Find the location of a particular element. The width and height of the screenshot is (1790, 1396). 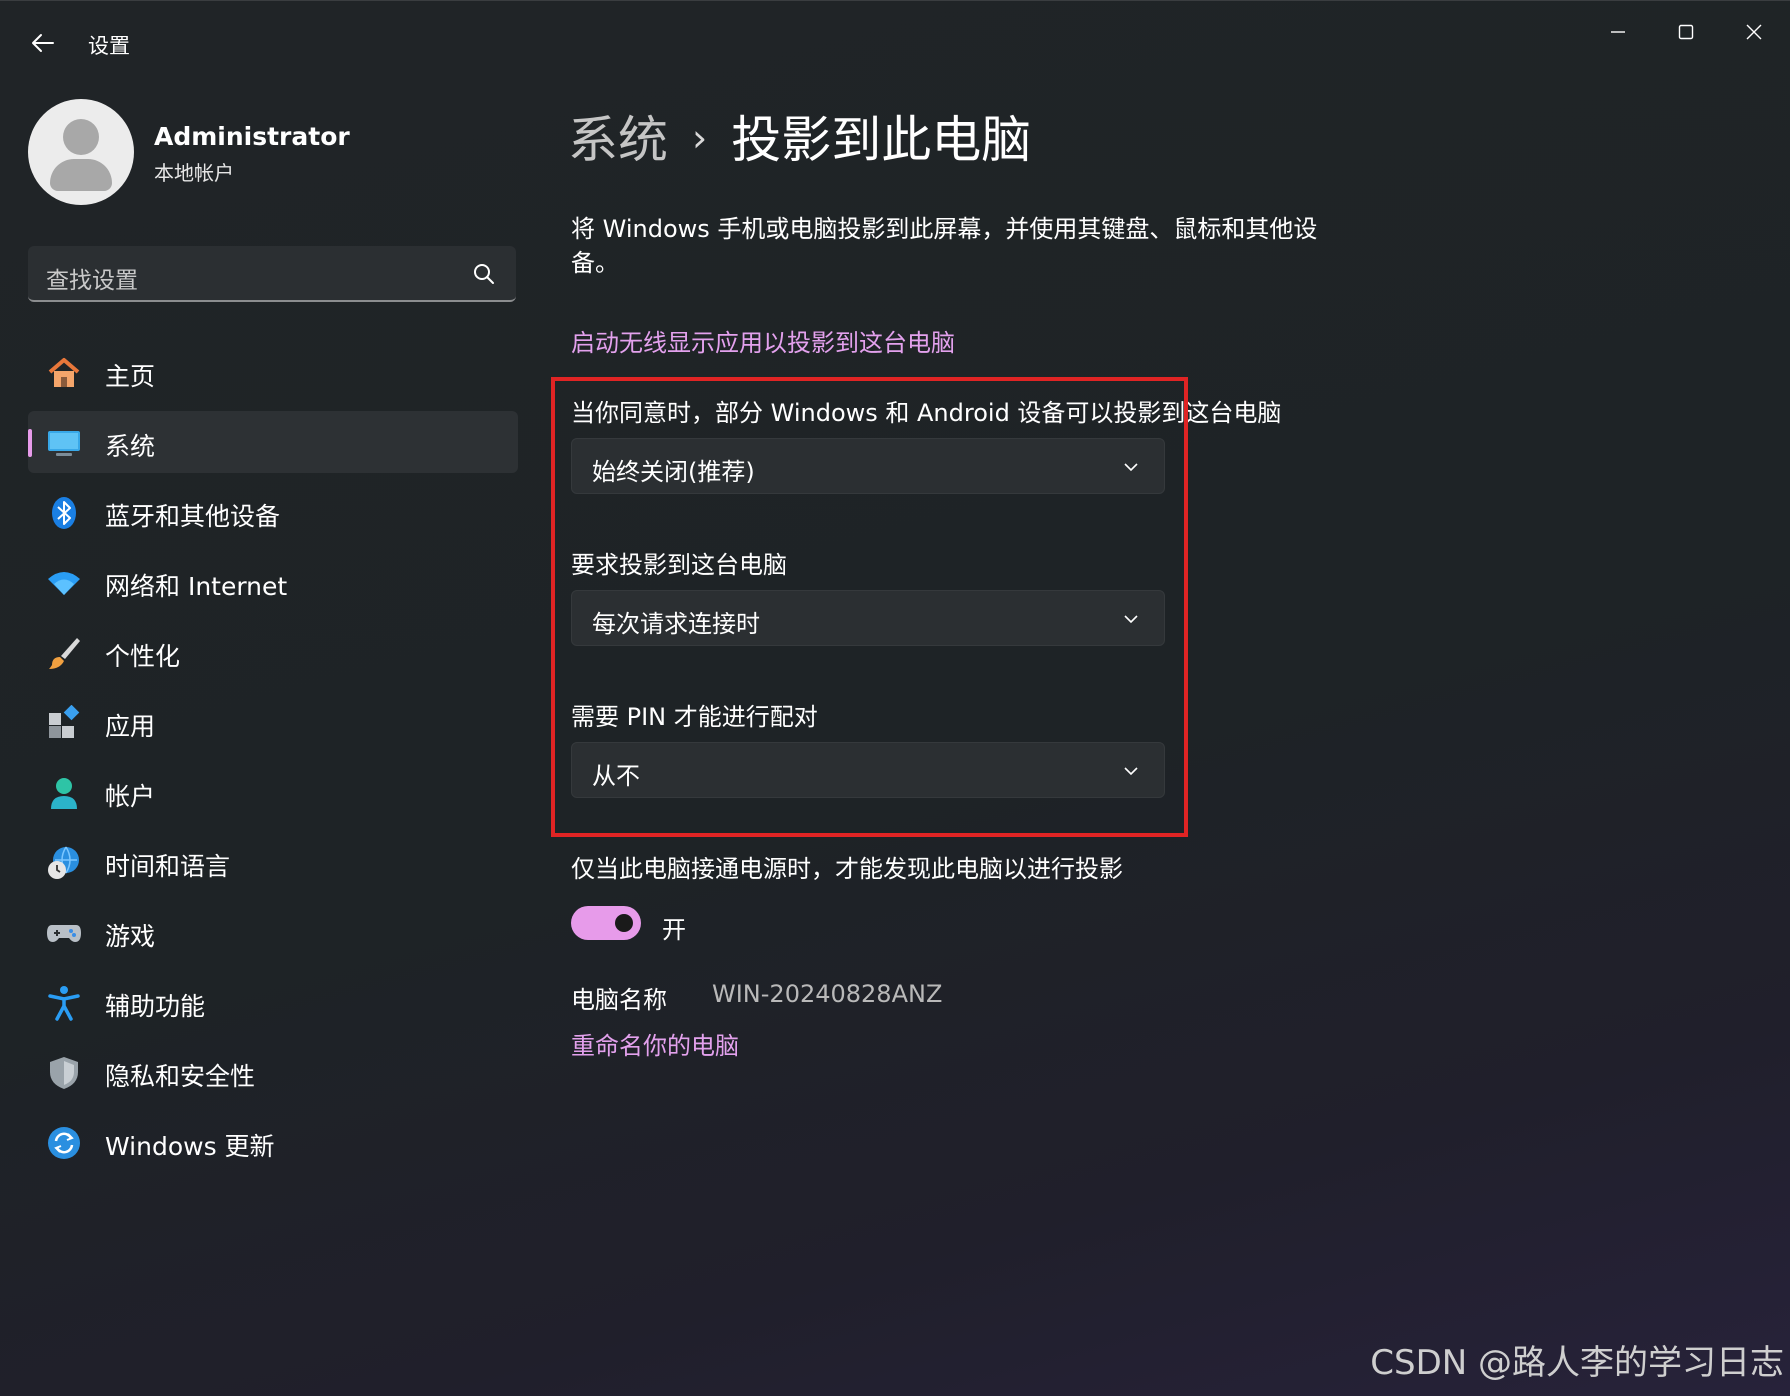

minimize-button is located at coordinates (1618, 32).